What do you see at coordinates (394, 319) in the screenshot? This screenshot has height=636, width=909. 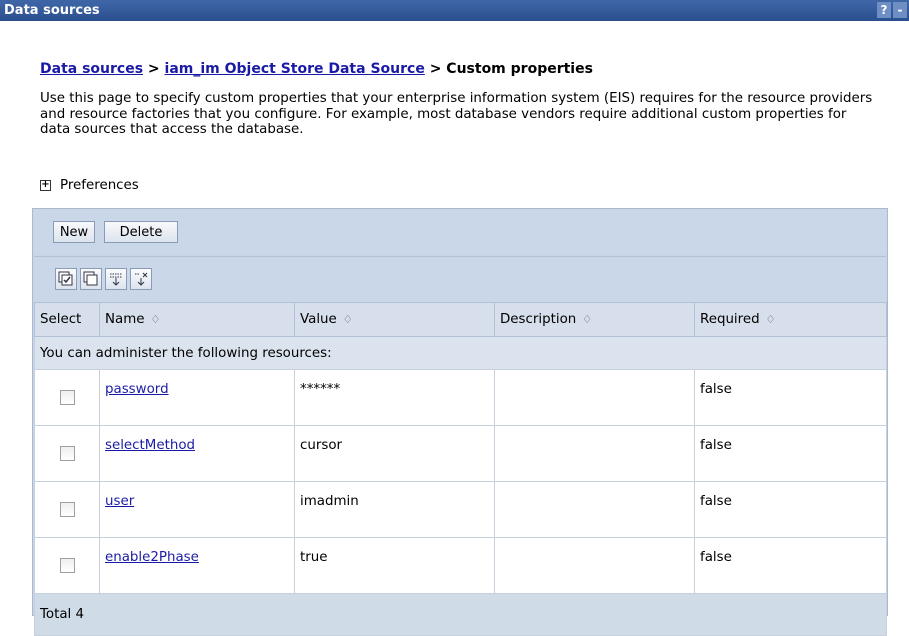 I see `value-column-header: Value ♢` at bounding box center [394, 319].